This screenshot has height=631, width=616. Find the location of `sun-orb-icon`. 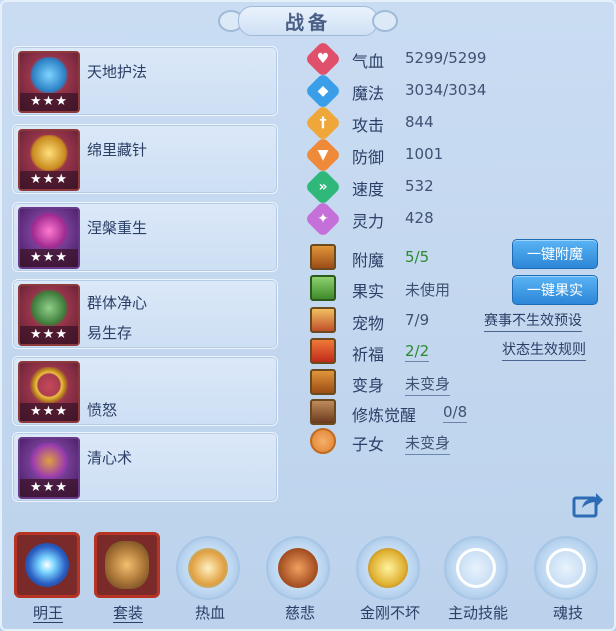

sun-orb-icon is located at coordinates (47, 565).